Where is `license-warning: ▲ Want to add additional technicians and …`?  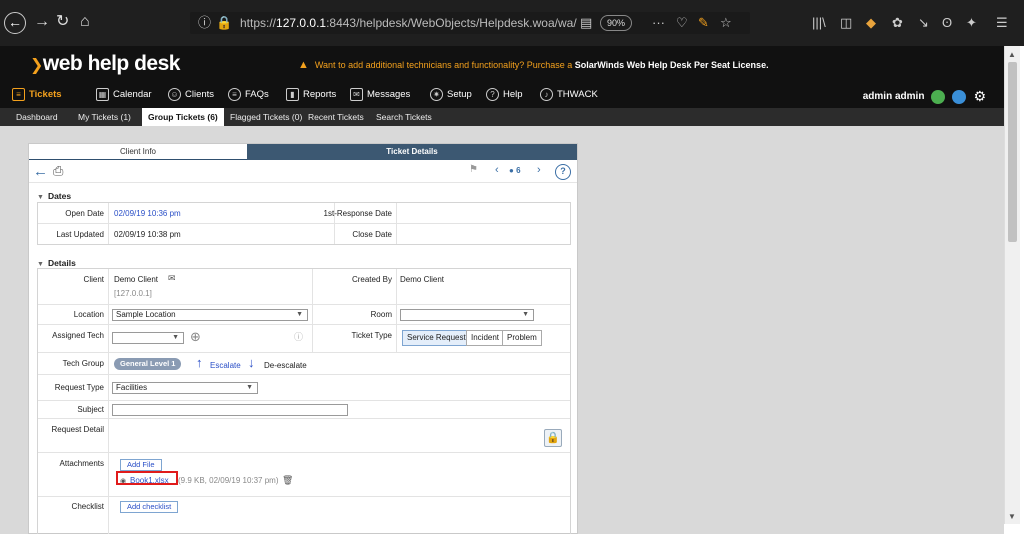 license-warning: ▲ Want to add additional technicians and … is located at coordinates (533, 65).